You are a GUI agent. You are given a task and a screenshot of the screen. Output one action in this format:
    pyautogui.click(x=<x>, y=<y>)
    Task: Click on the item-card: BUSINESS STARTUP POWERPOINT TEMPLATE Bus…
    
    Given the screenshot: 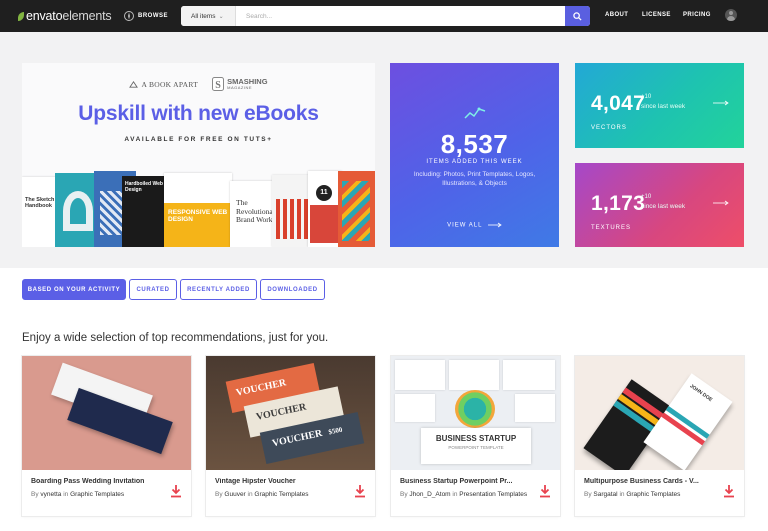 What is the action you would take?
    pyautogui.click(x=475, y=436)
    